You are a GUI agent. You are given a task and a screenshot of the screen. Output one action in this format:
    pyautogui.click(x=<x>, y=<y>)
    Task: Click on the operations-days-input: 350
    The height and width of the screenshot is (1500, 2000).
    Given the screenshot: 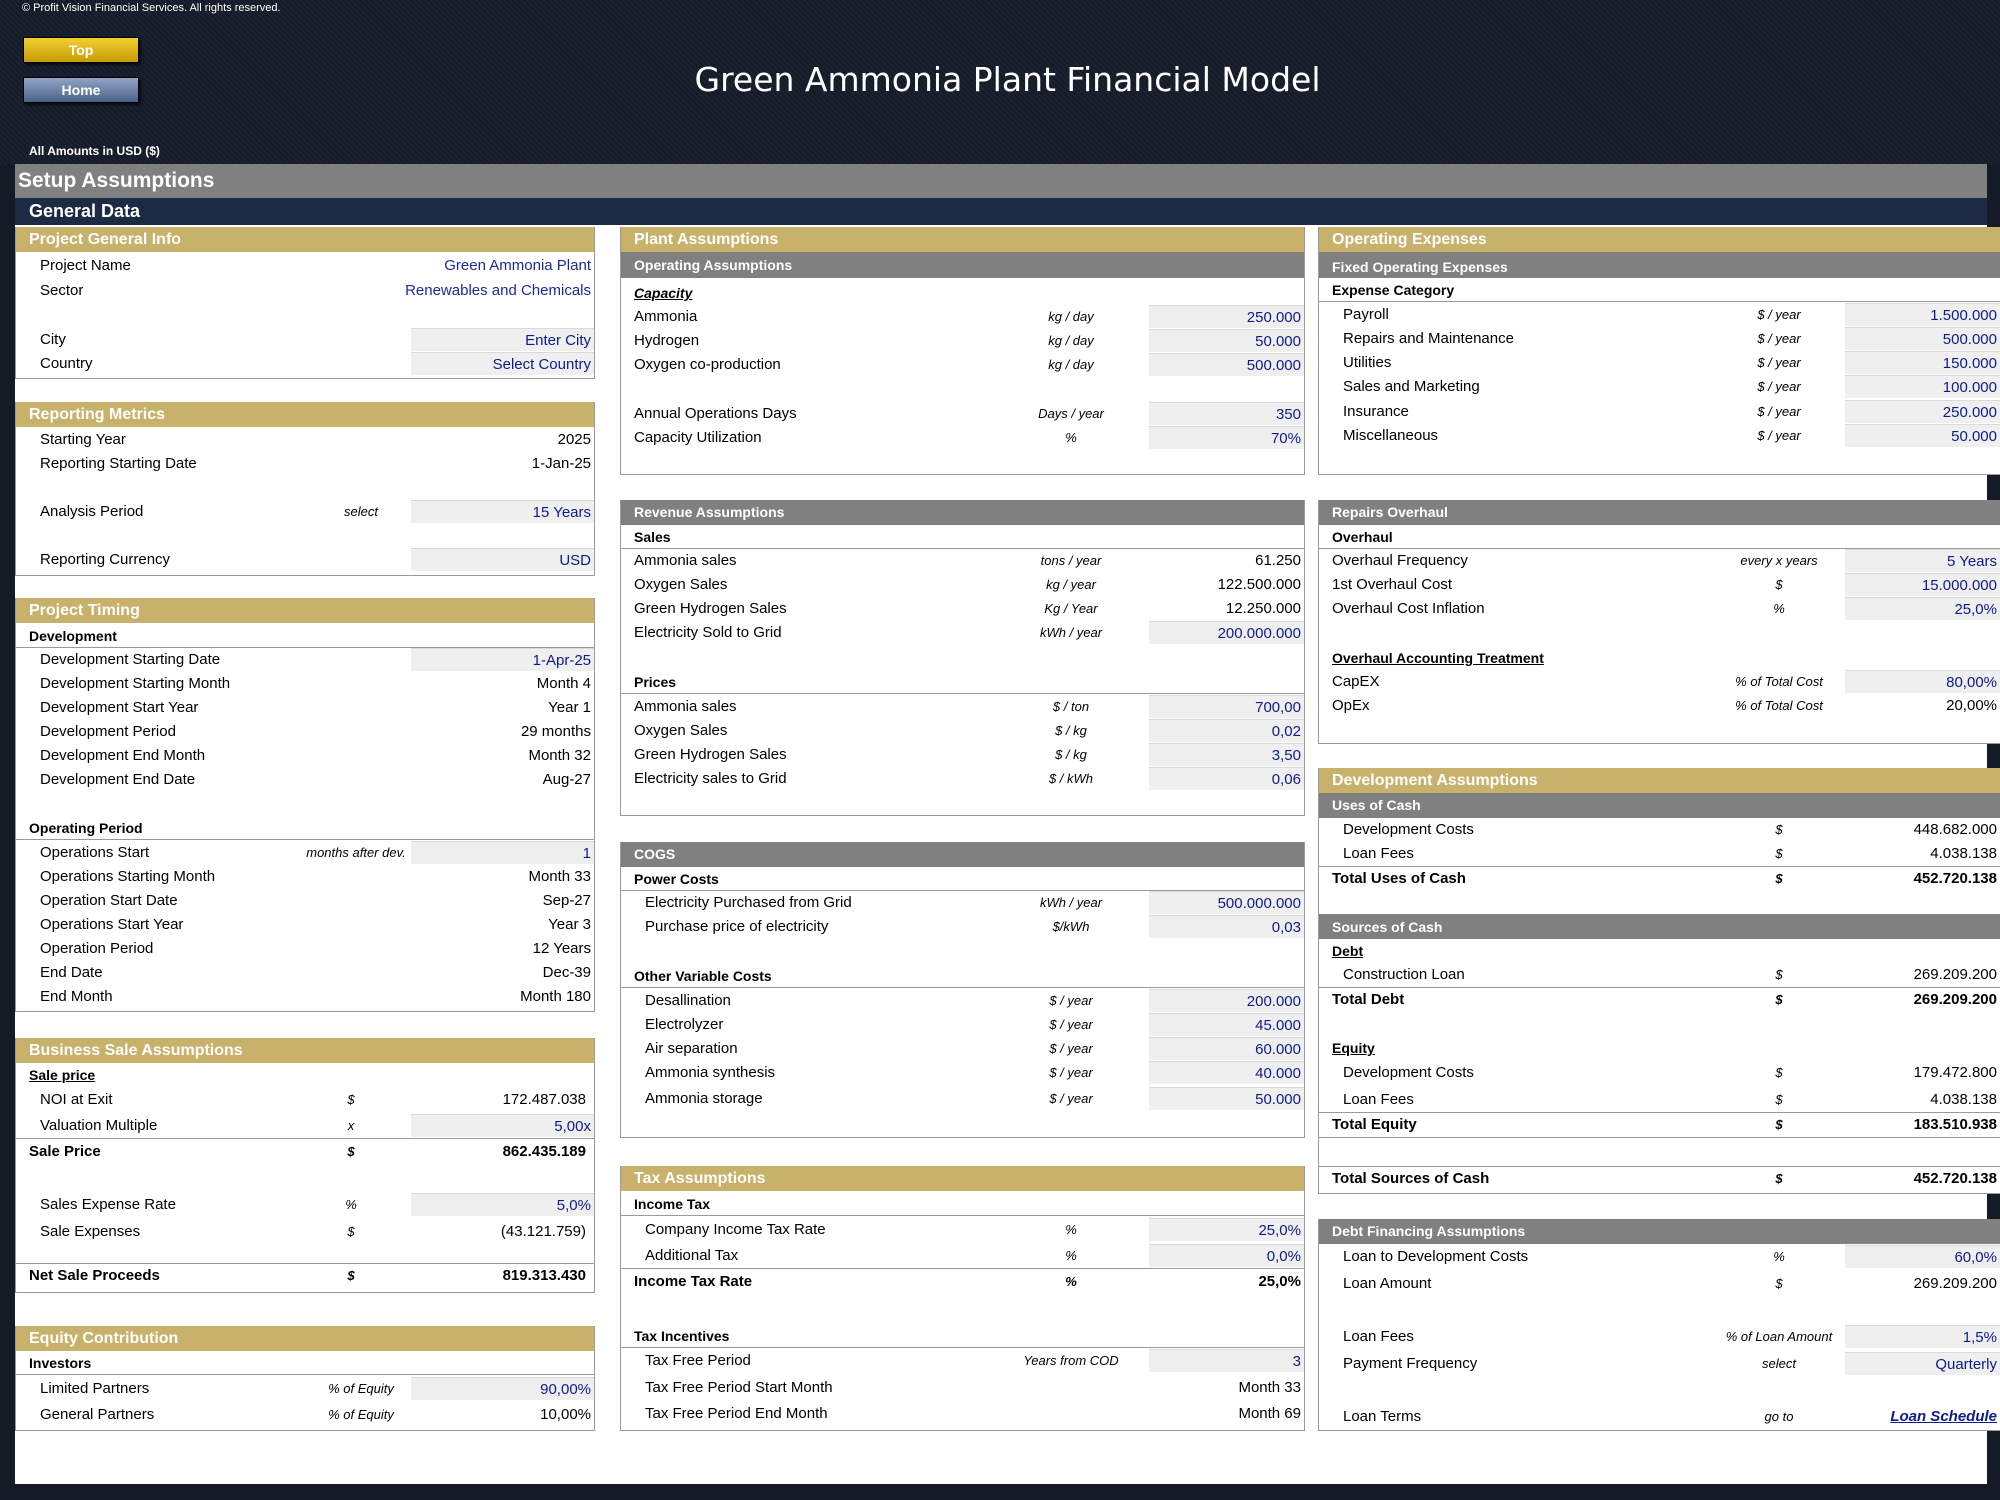 What is the action you would take?
    pyautogui.click(x=1226, y=413)
    